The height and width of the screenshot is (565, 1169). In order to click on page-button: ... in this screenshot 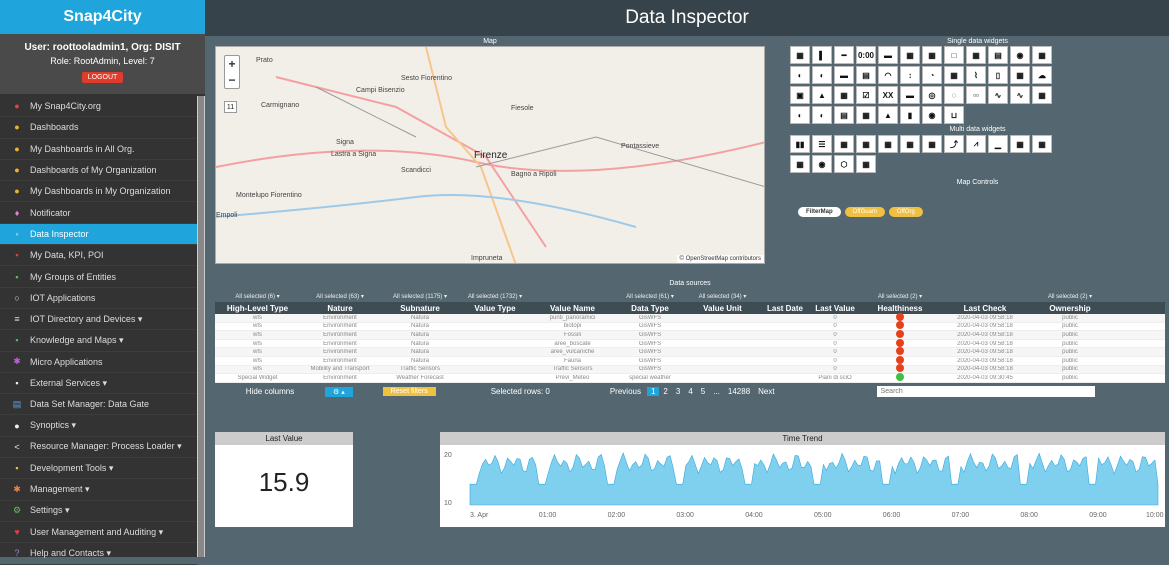, I will do `click(716, 391)`.